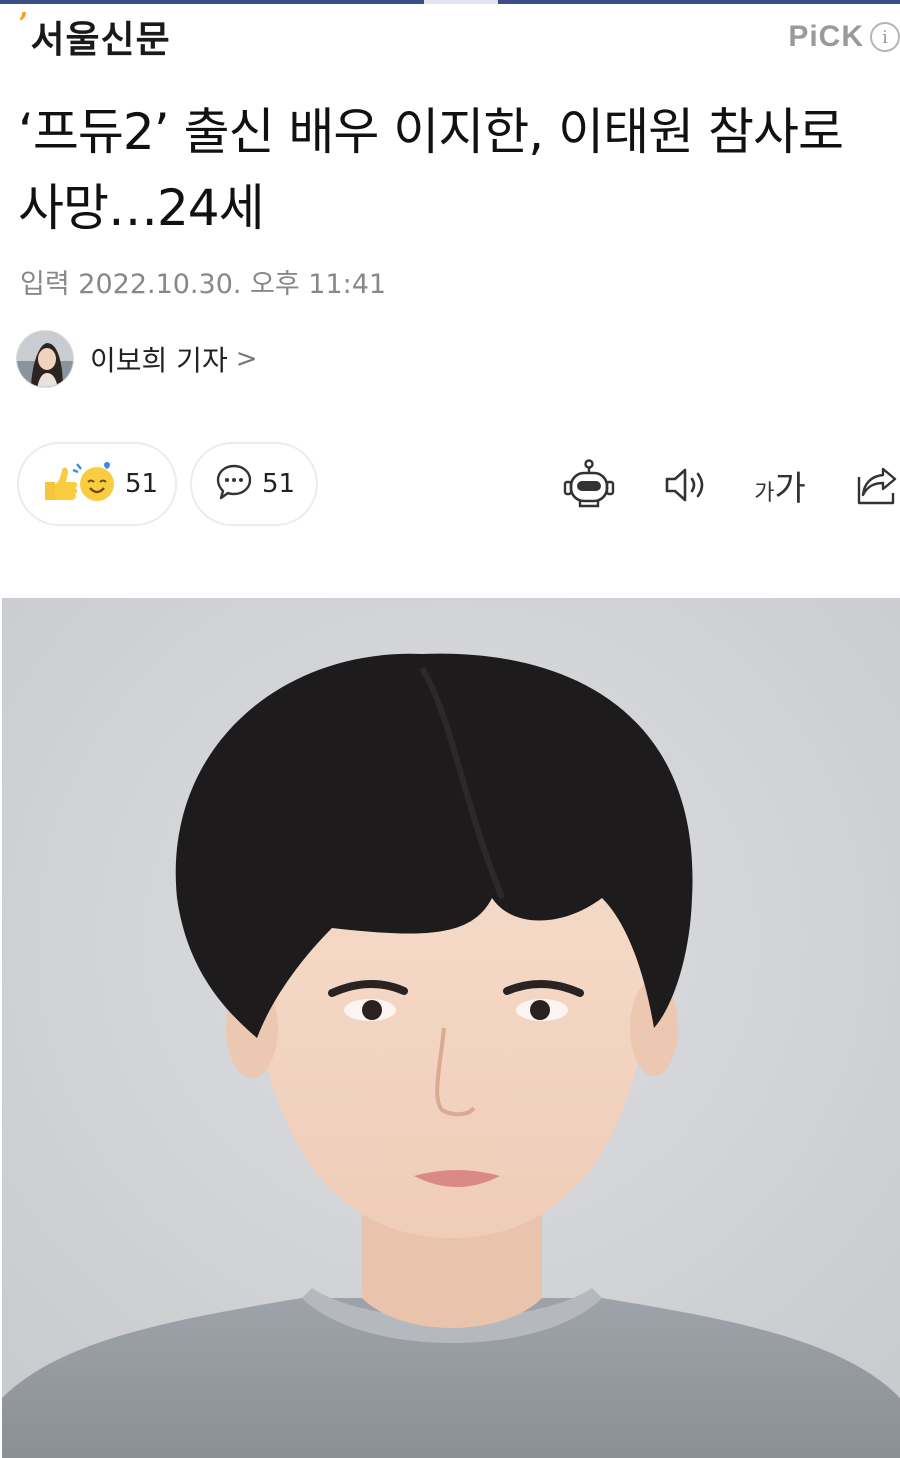 The image size is (900, 1458). Describe the element at coordinates (23, 24) in the screenshot. I see `press-logo-mark: ’` at that location.